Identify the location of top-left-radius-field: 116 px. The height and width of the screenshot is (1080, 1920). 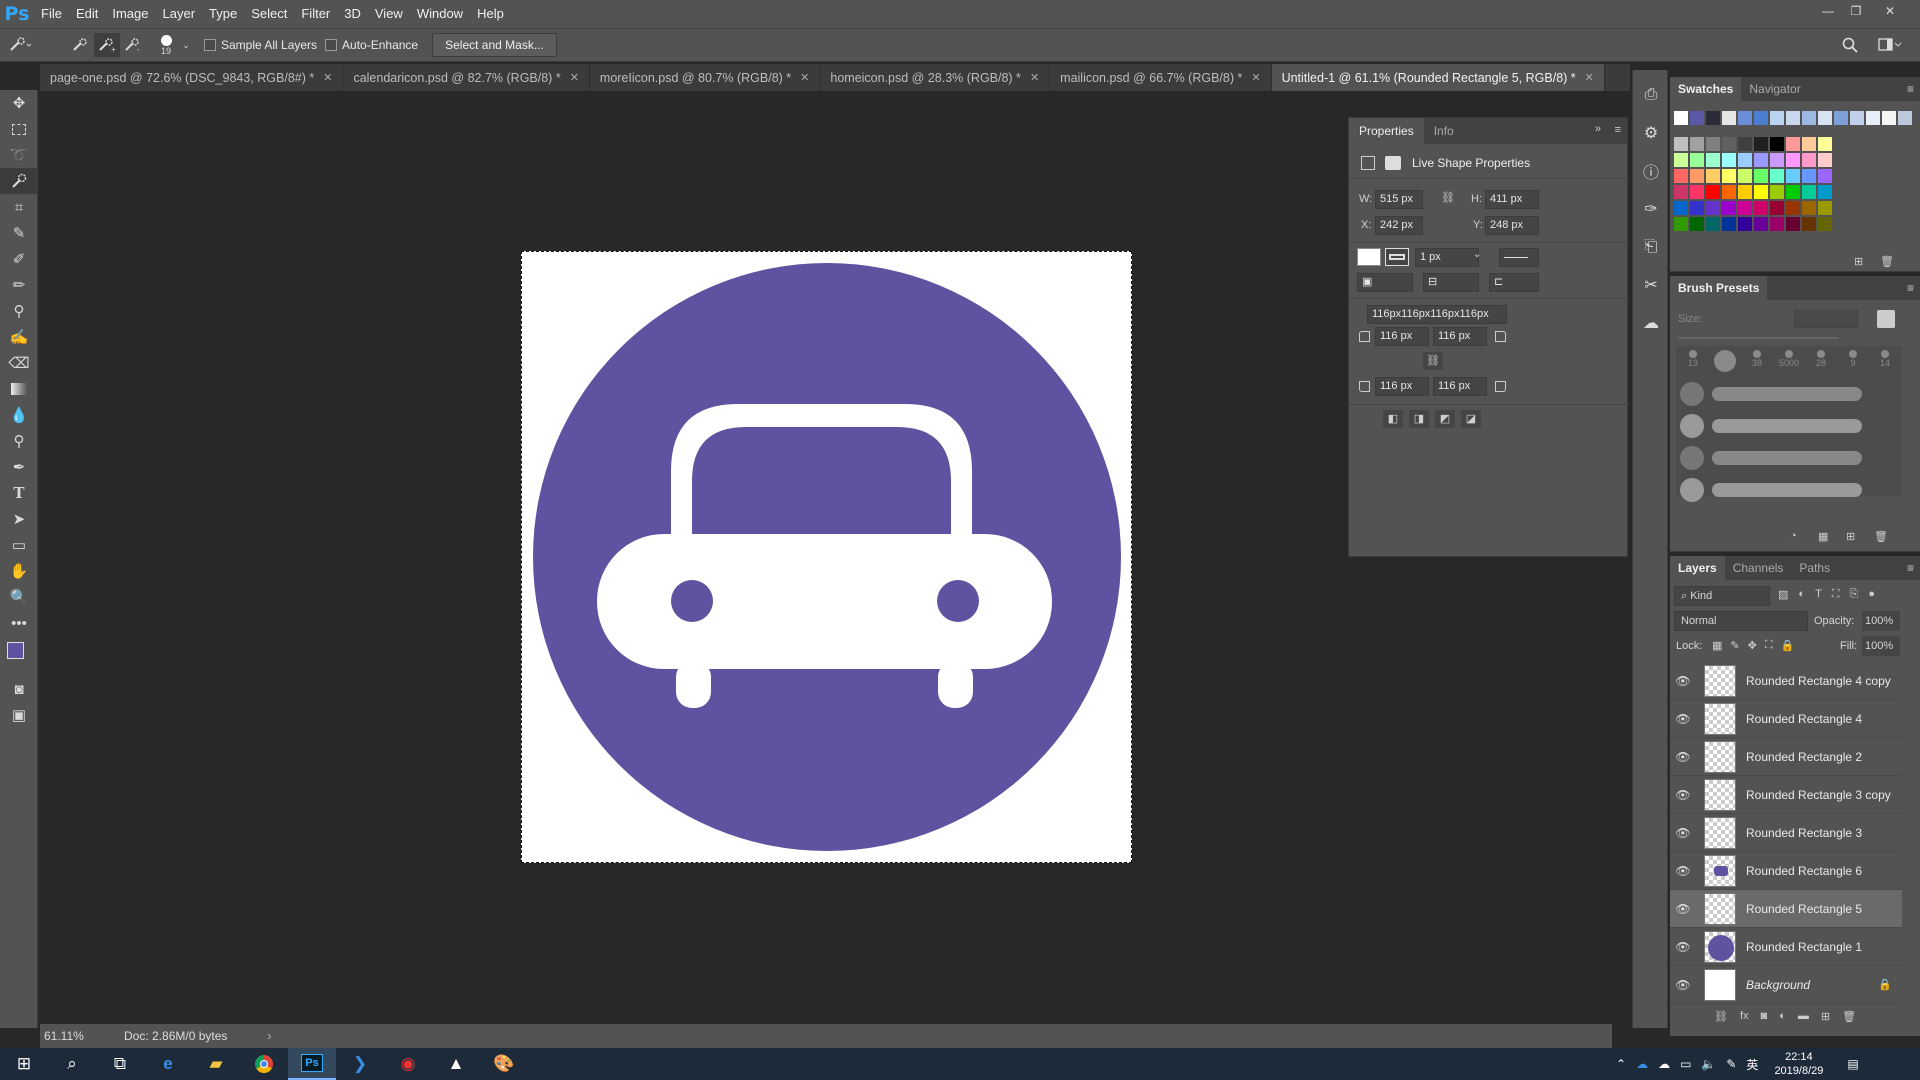
(1402, 336).